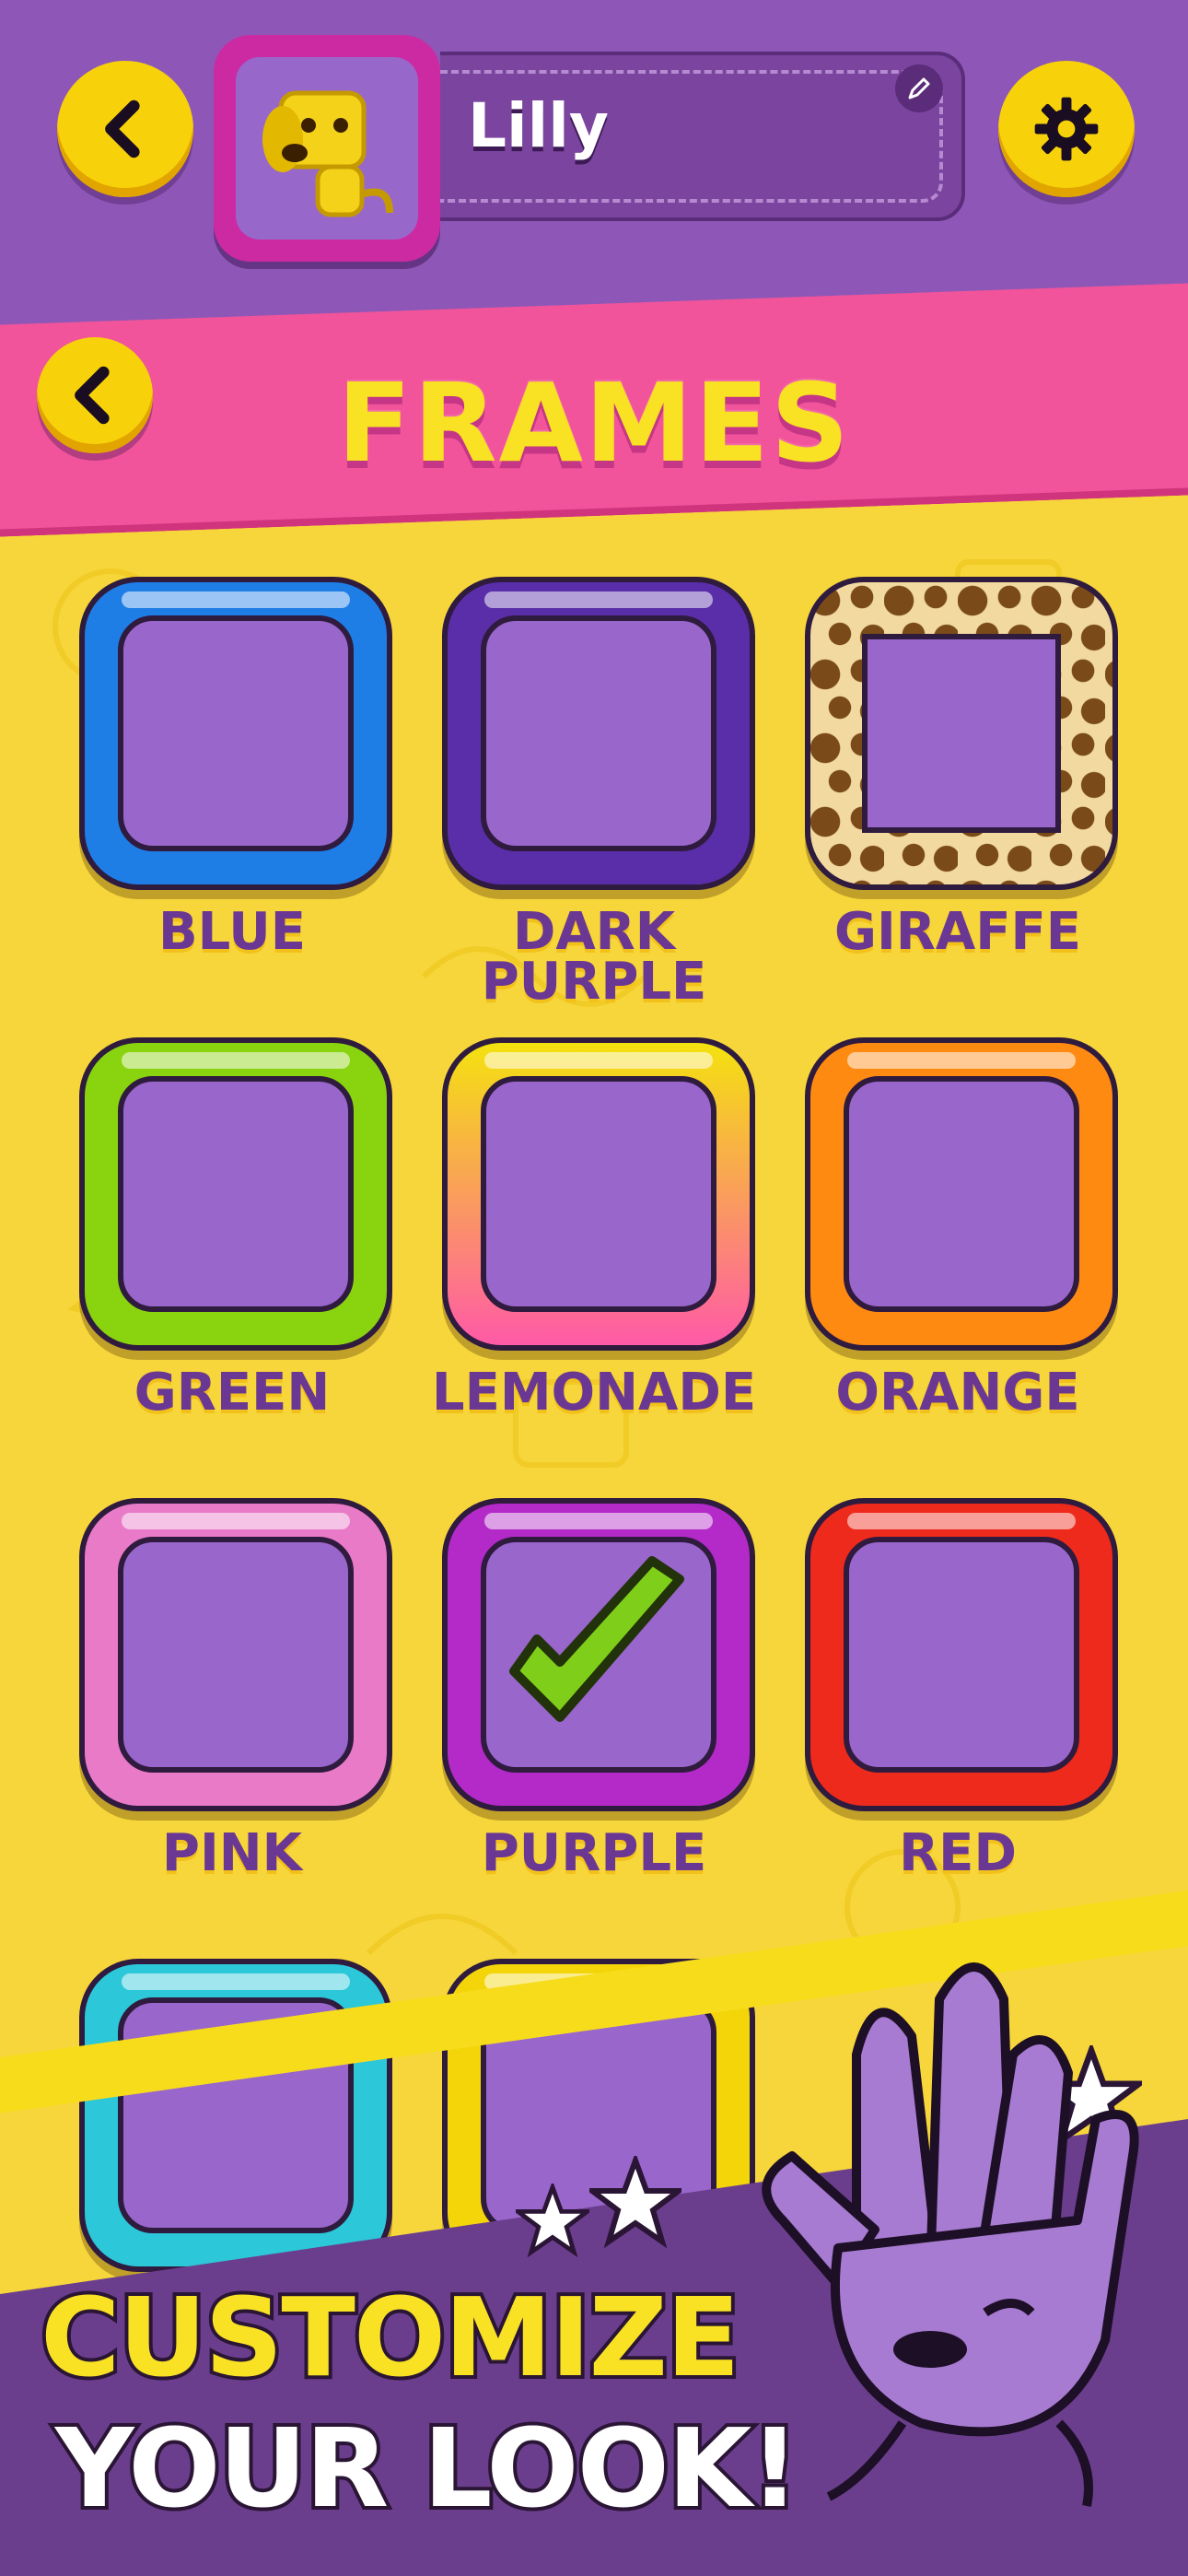 Image resolution: width=1188 pixels, height=2576 pixels. What do you see at coordinates (961, 1654) in the screenshot?
I see `frame-tile-red` at bounding box center [961, 1654].